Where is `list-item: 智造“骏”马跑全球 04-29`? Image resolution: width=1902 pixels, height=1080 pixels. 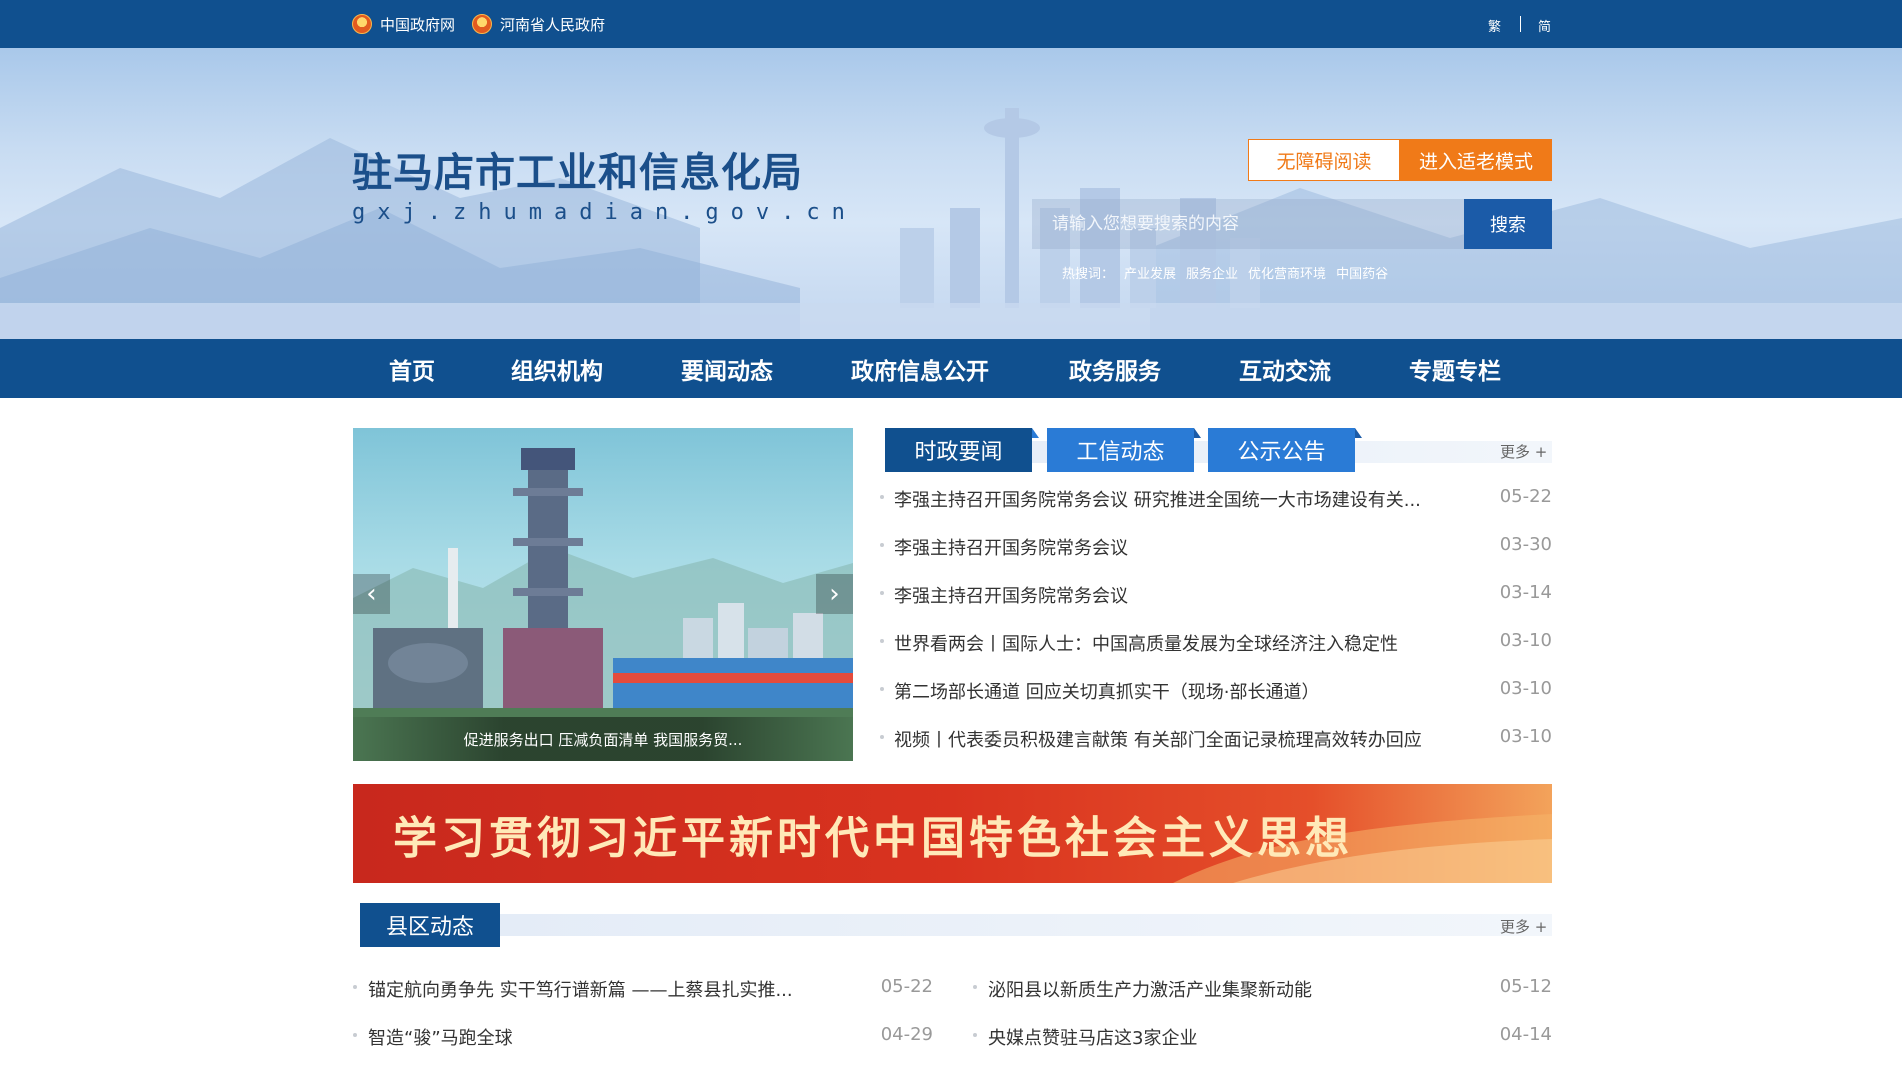
list-item: 智造“骏”马跑全球 04-29 is located at coordinates (643, 1037).